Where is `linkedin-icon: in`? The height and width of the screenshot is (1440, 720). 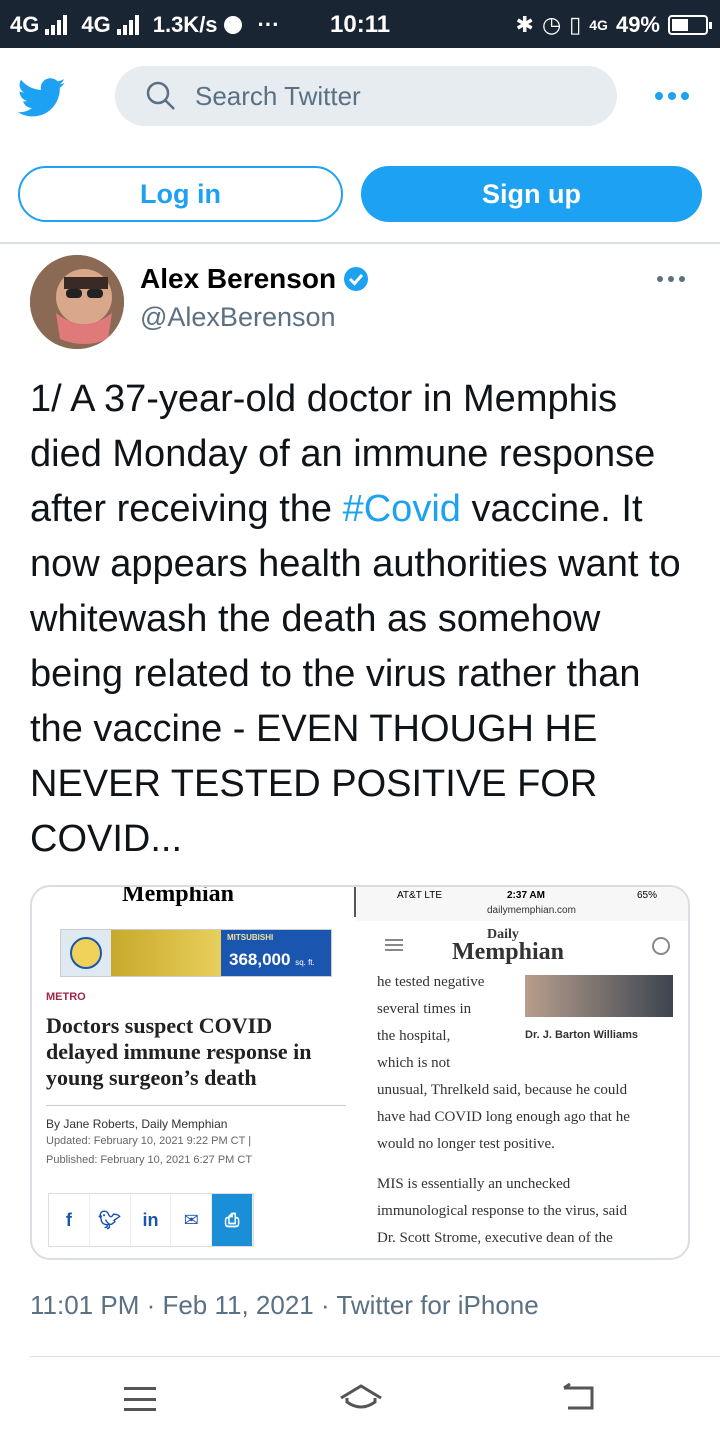 linkedin-icon: in is located at coordinates (151, 1220).